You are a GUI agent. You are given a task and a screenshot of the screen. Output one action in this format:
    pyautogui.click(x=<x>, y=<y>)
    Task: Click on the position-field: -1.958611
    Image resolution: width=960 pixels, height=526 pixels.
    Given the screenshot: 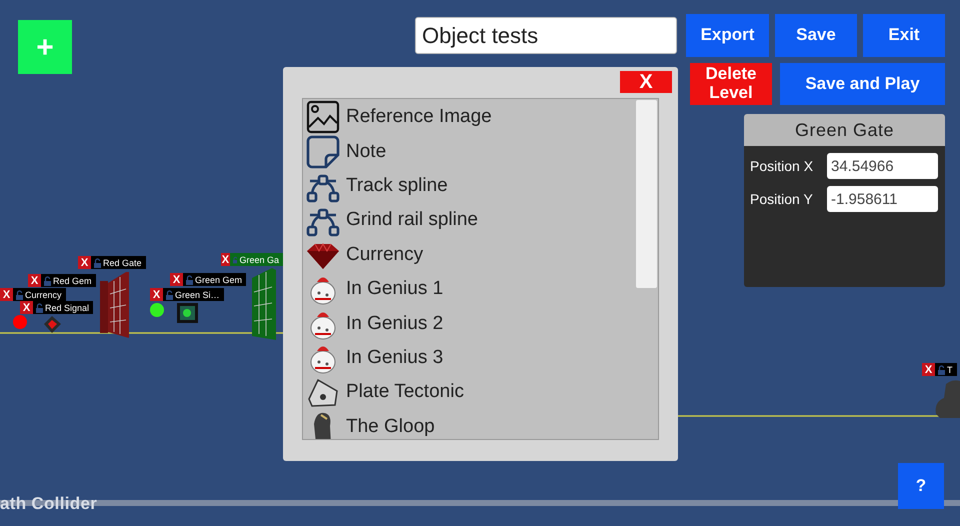 What is the action you would take?
    pyautogui.click(x=882, y=199)
    